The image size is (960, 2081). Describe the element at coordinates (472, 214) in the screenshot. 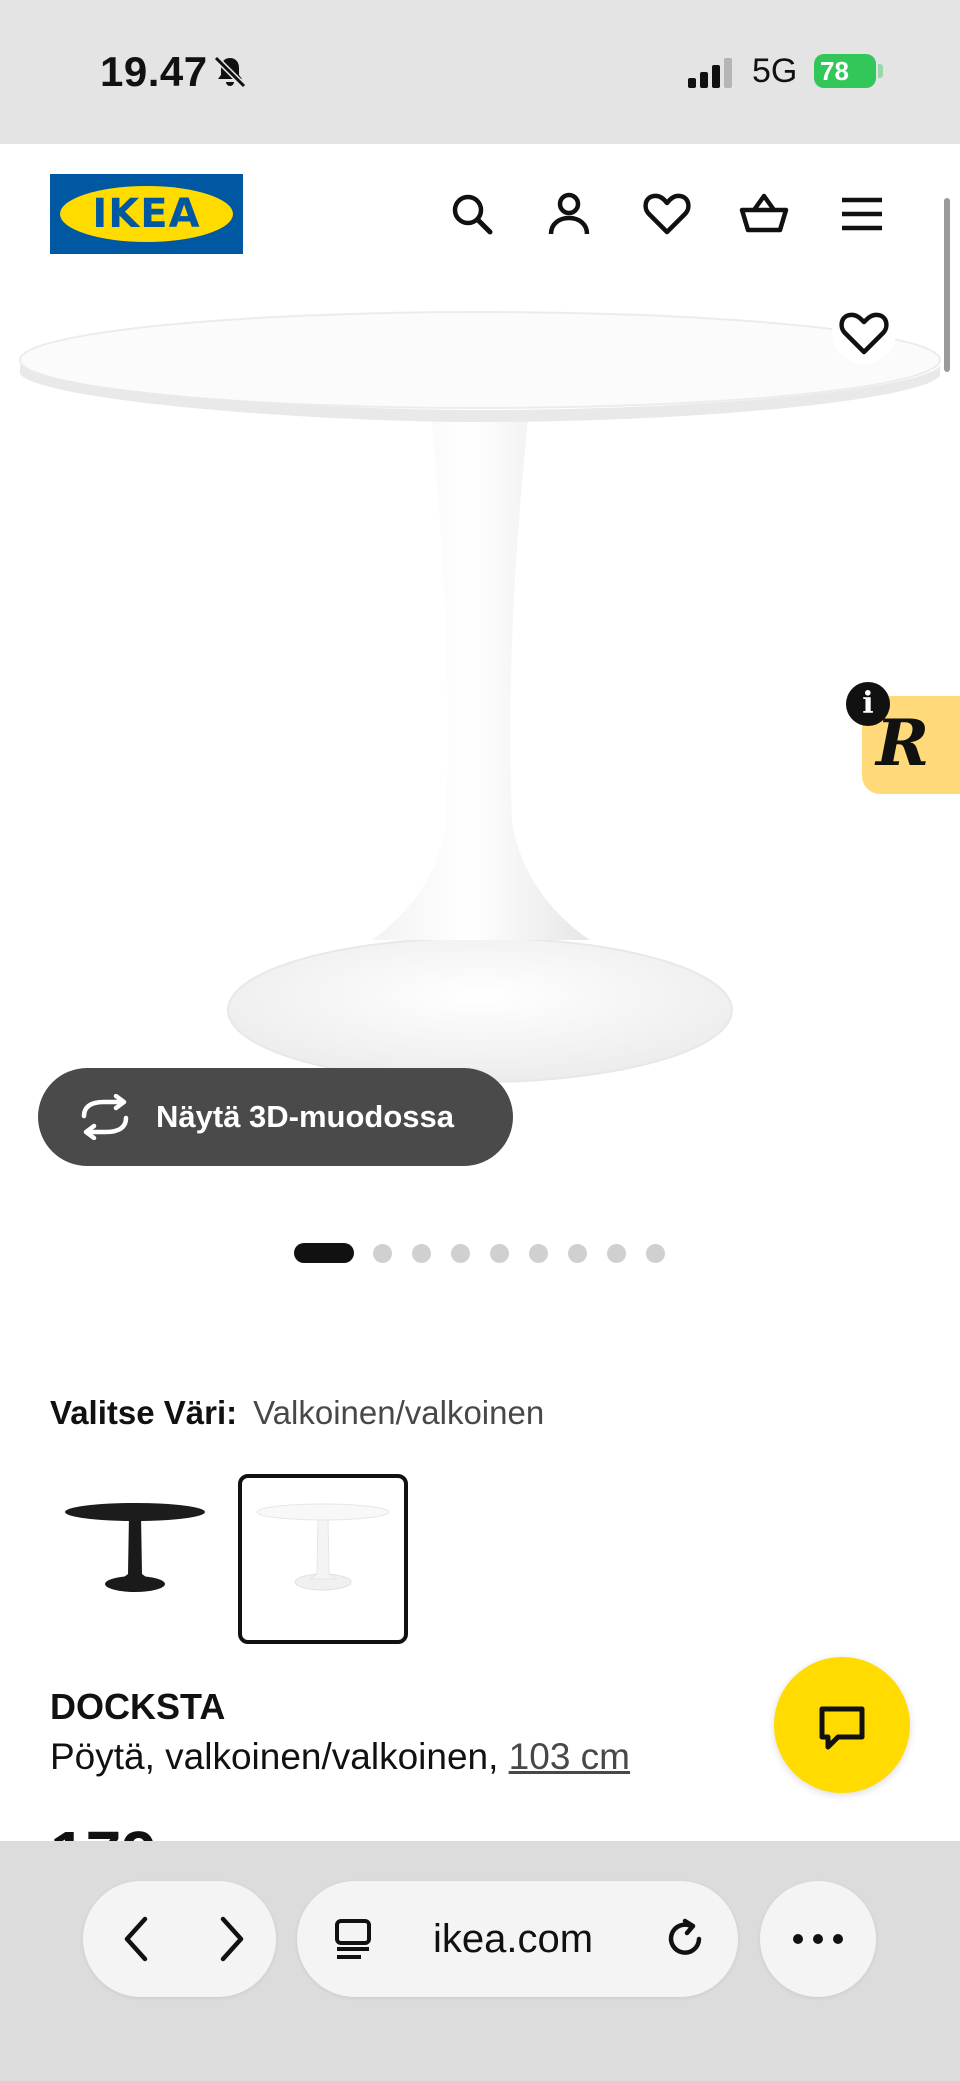

I see `search-icon` at that location.